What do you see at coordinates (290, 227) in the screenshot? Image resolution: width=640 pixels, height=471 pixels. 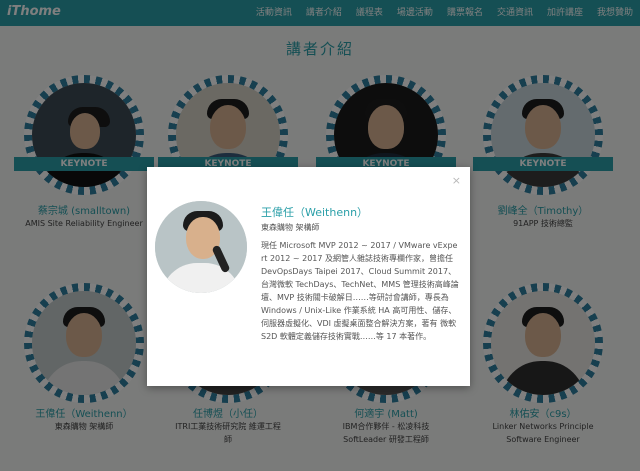 I see `modal-speaker-org: 東森購物 架構師` at bounding box center [290, 227].